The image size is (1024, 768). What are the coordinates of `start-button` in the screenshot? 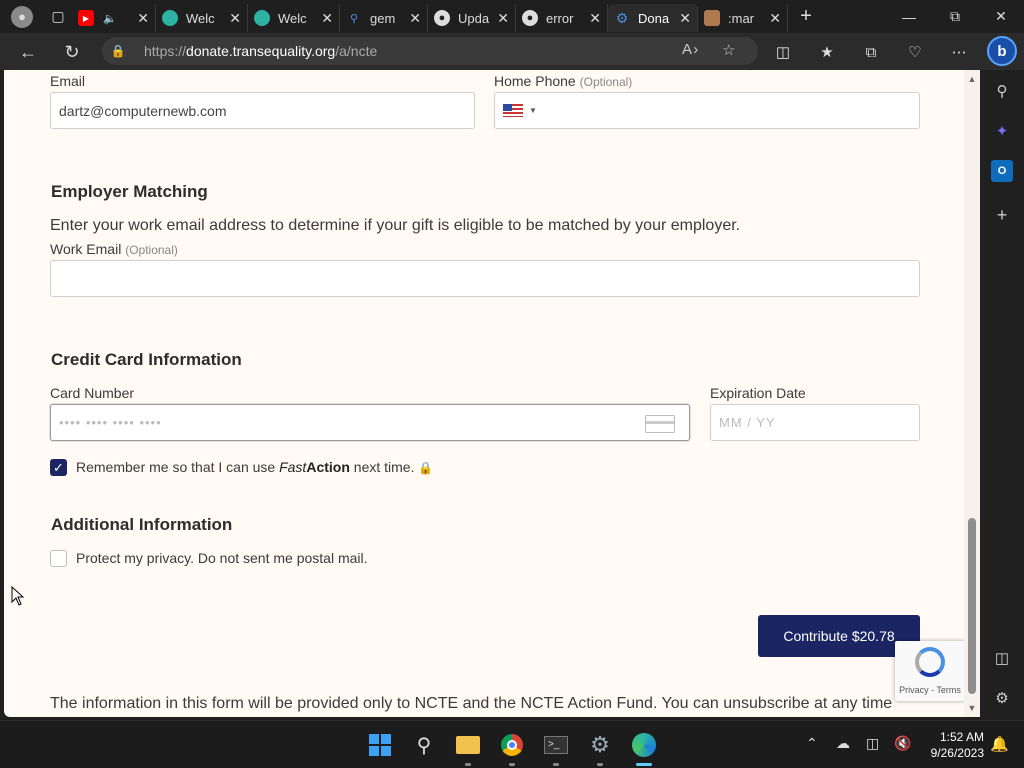 It's located at (380, 745).